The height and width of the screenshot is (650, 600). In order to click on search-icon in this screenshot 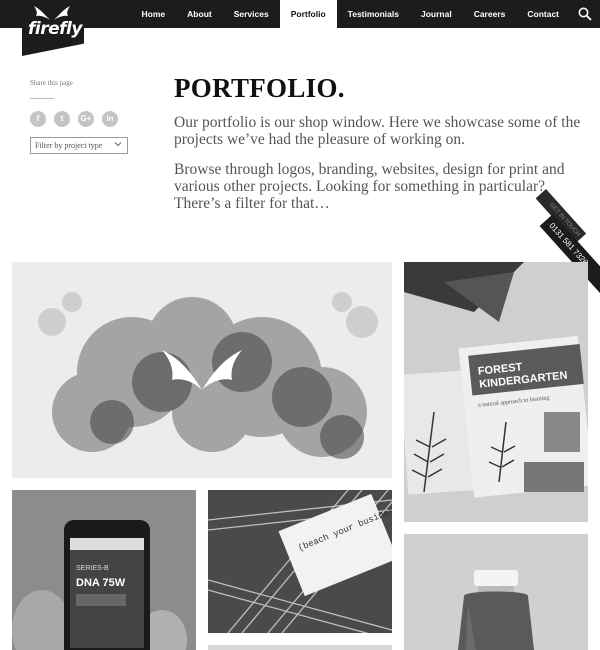, I will do `click(585, 14)`.